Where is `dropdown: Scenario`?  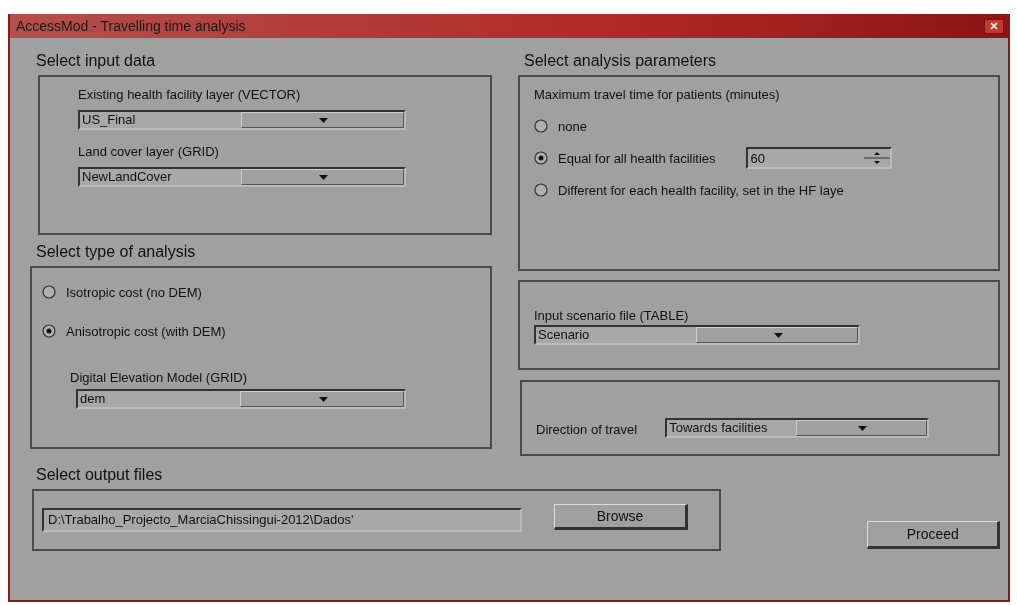 dropdown: Scenario is located at coordinates (697, 335).